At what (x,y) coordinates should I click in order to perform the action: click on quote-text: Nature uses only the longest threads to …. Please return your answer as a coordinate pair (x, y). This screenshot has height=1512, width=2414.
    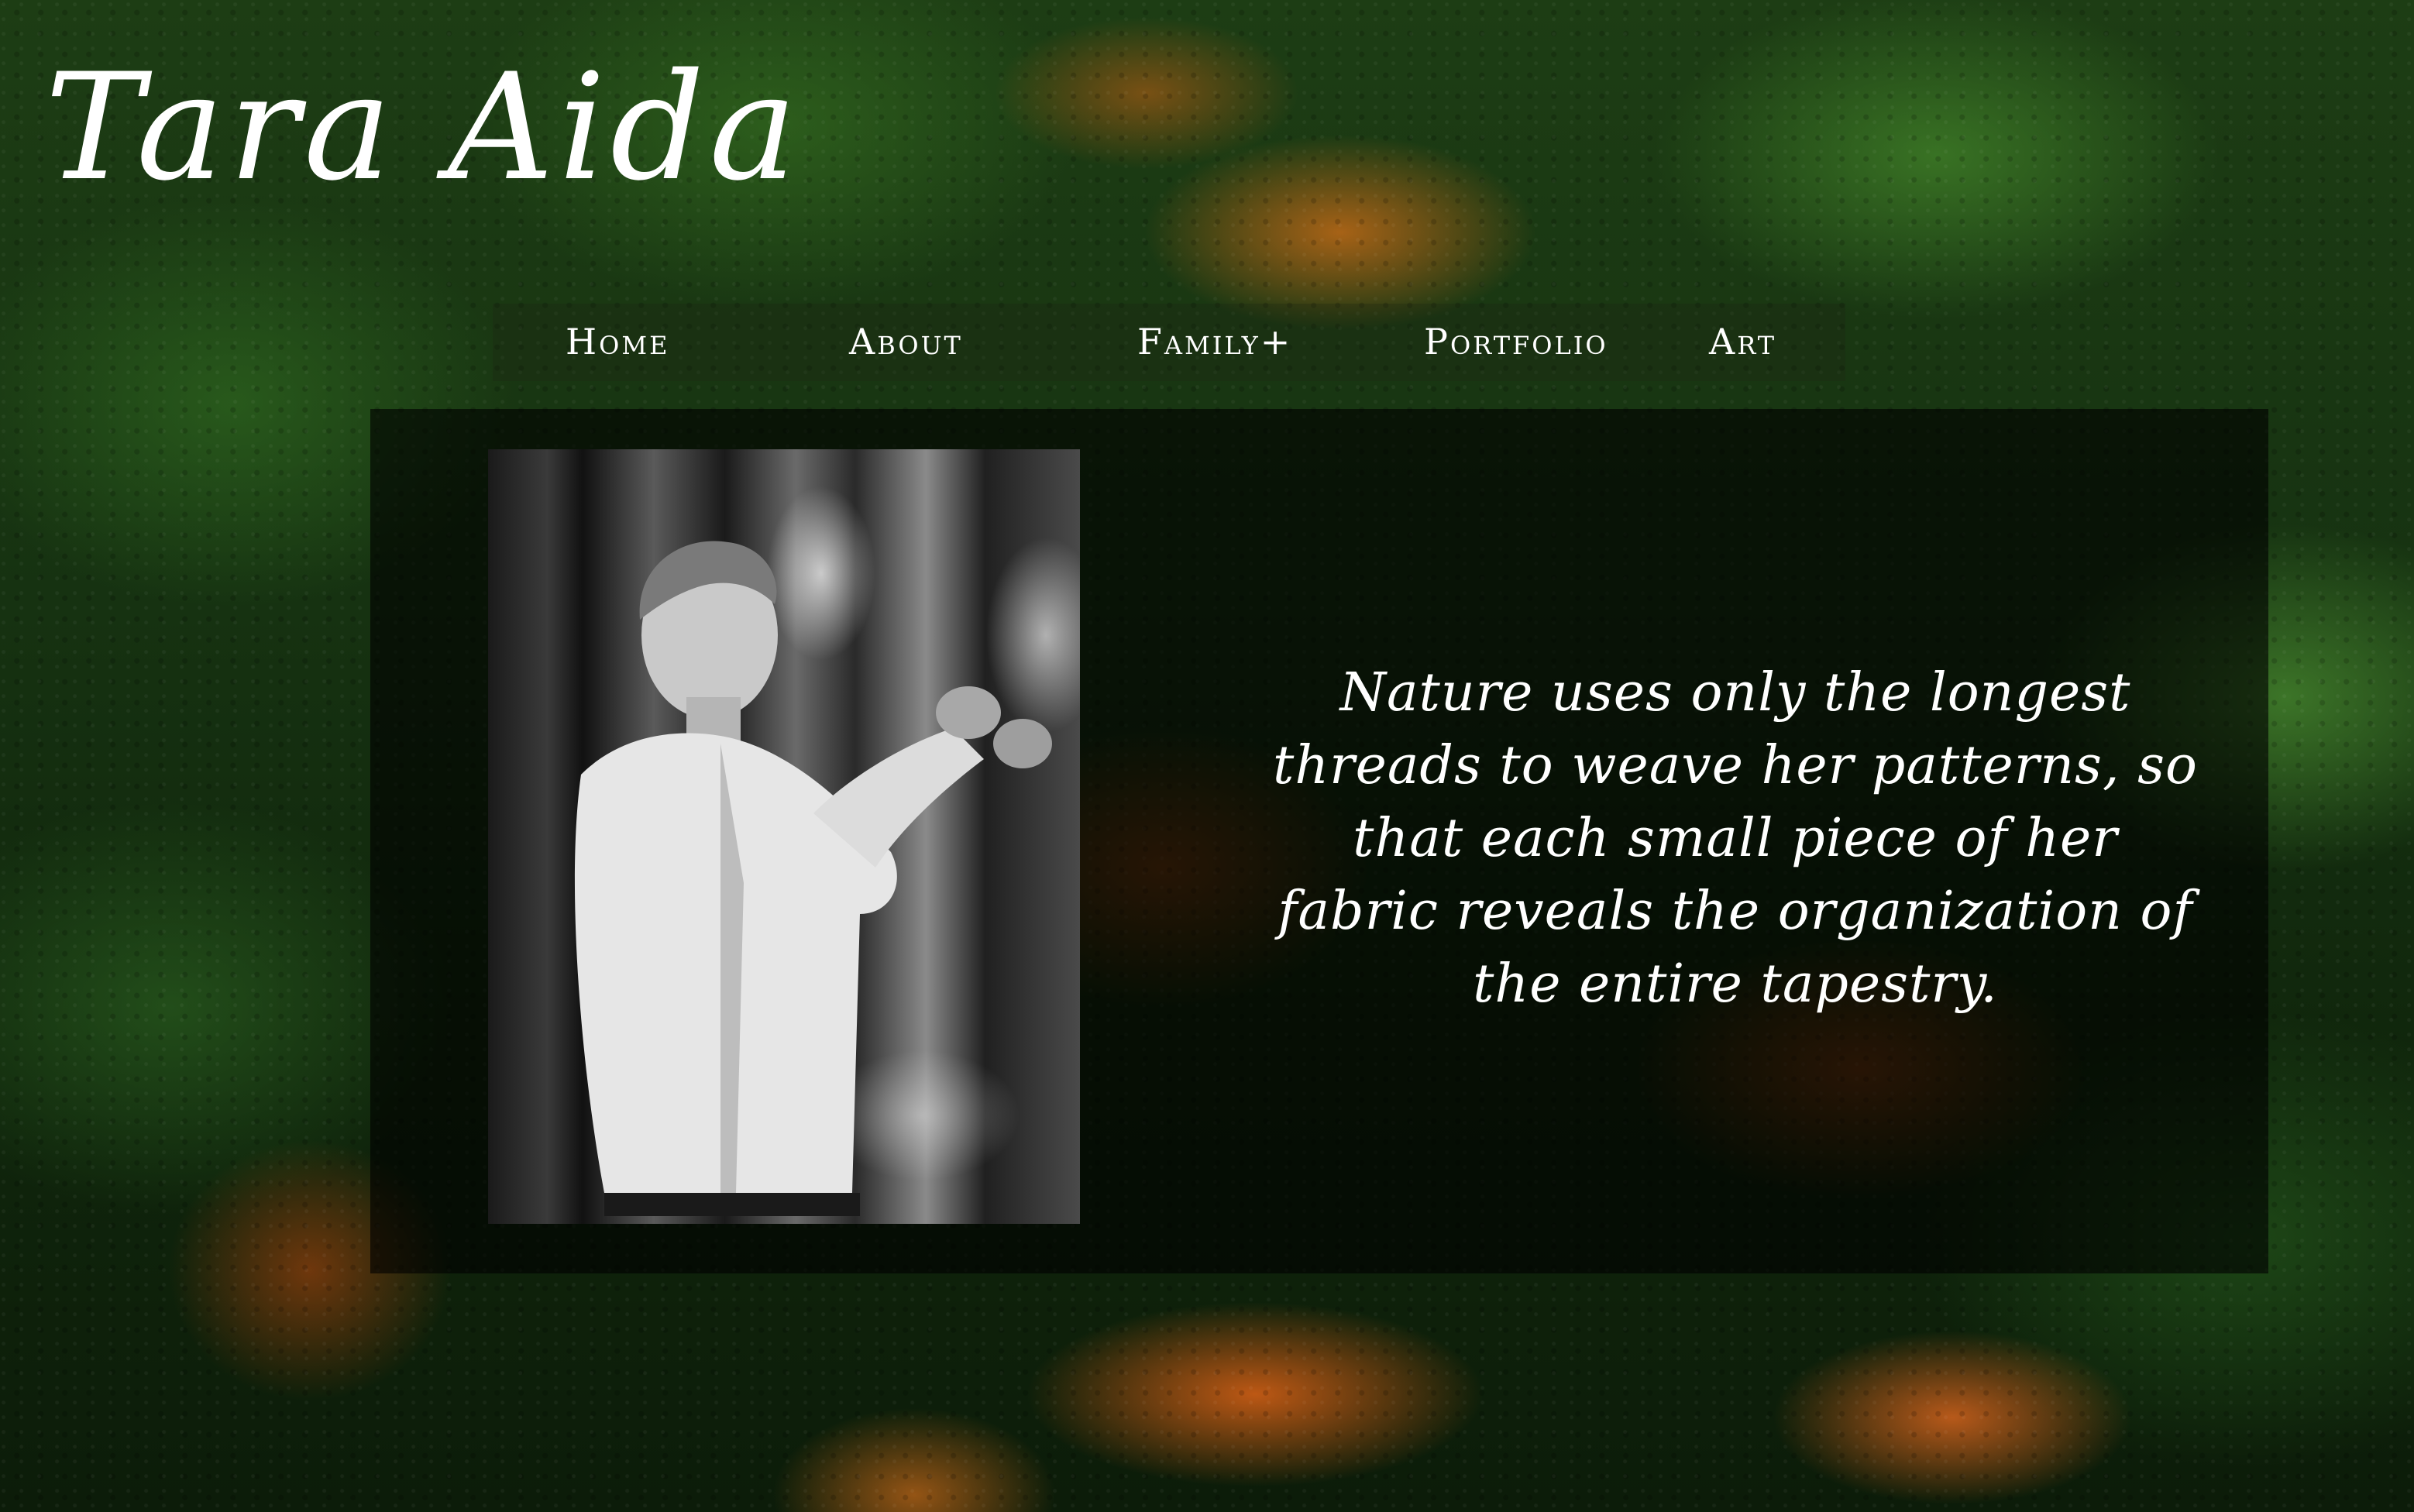
    Looking at the image, I should click on (1735, 838).